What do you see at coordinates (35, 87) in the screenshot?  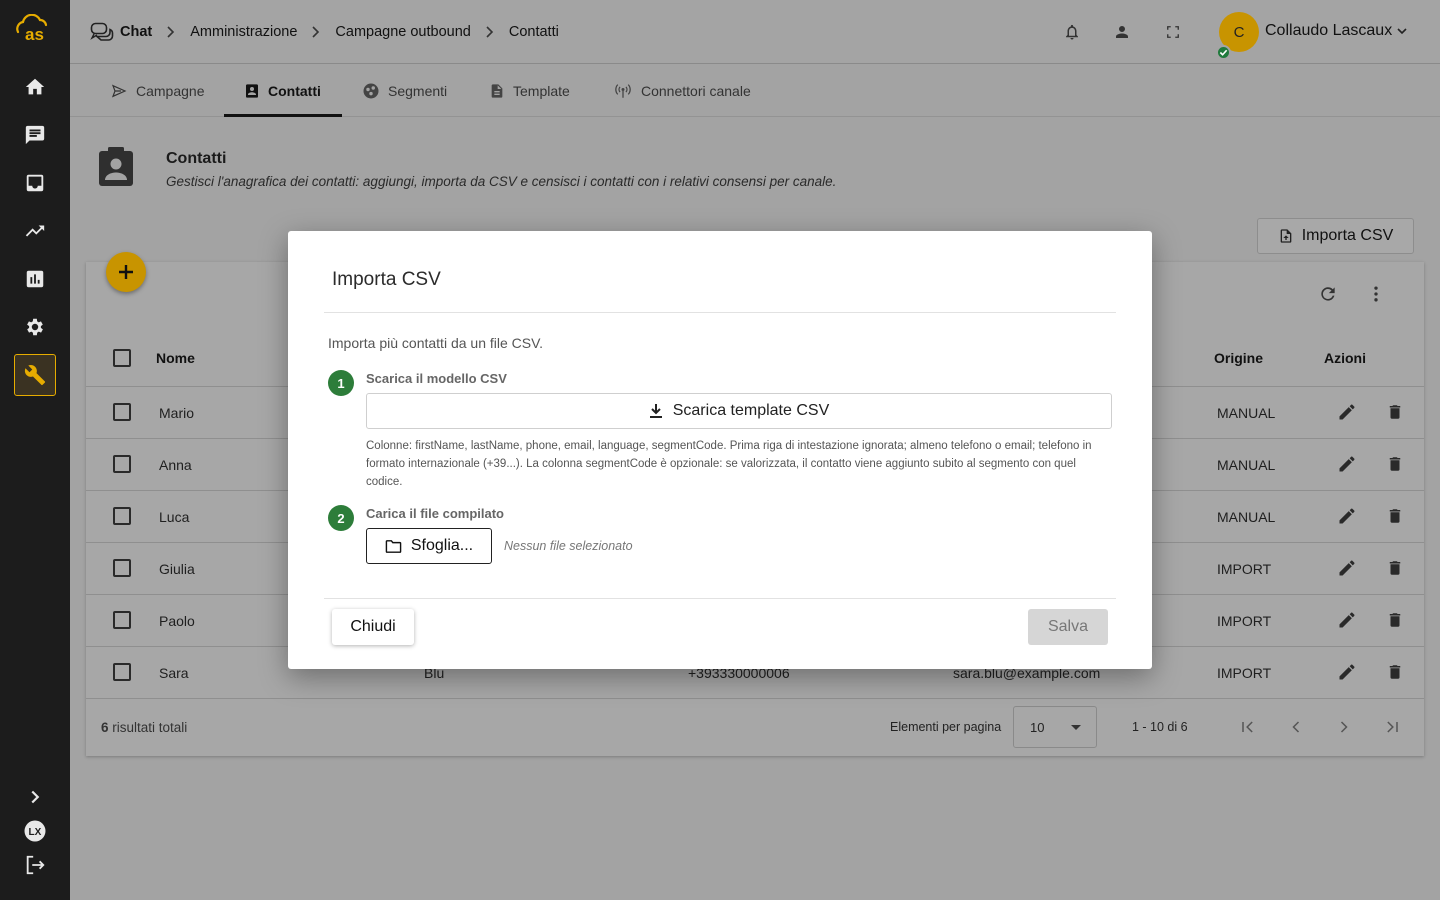 I see `nav-home` at bounding box center [35, 87].